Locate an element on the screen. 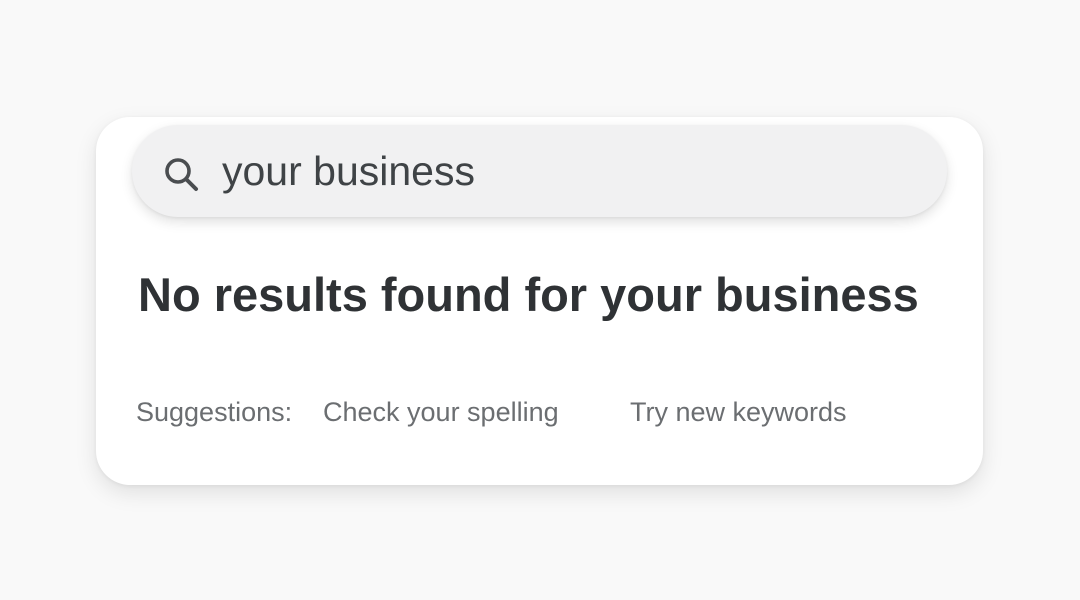  suggestions-label: Suggestions: is located at coordinates (214, 412).